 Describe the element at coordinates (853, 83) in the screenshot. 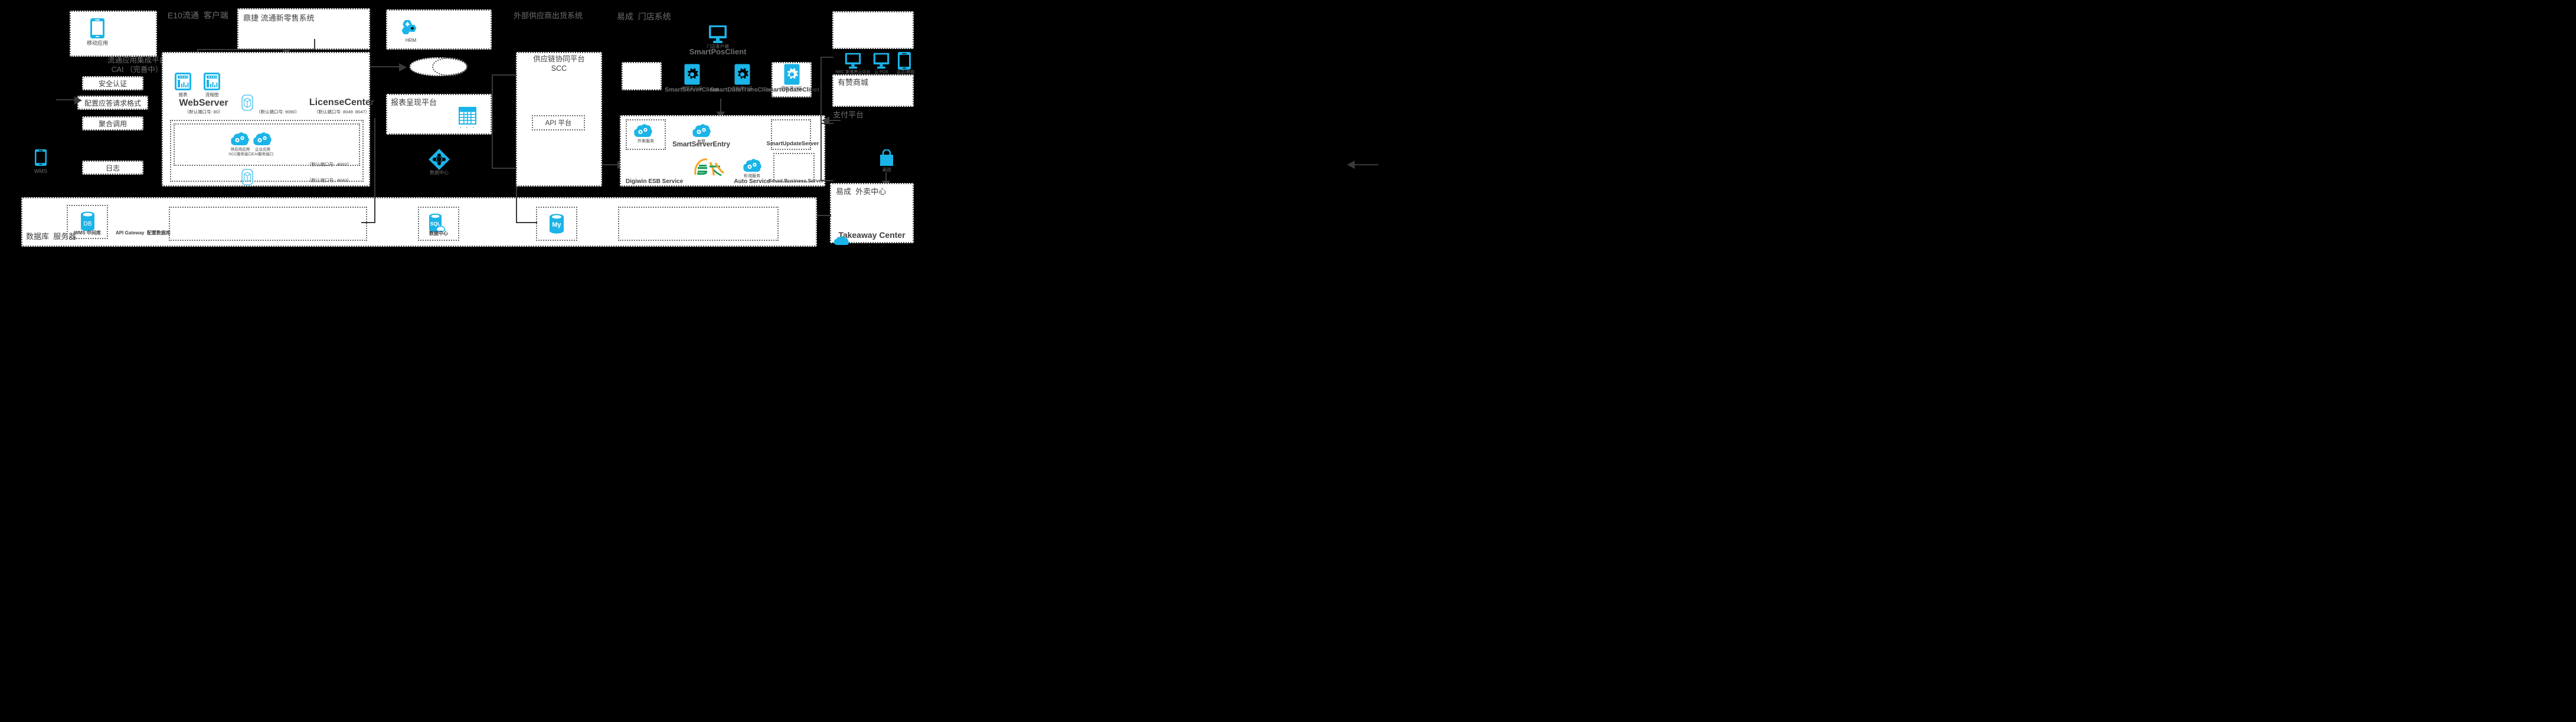

I see `youzan-mall-label: 有赞商城` at that location.